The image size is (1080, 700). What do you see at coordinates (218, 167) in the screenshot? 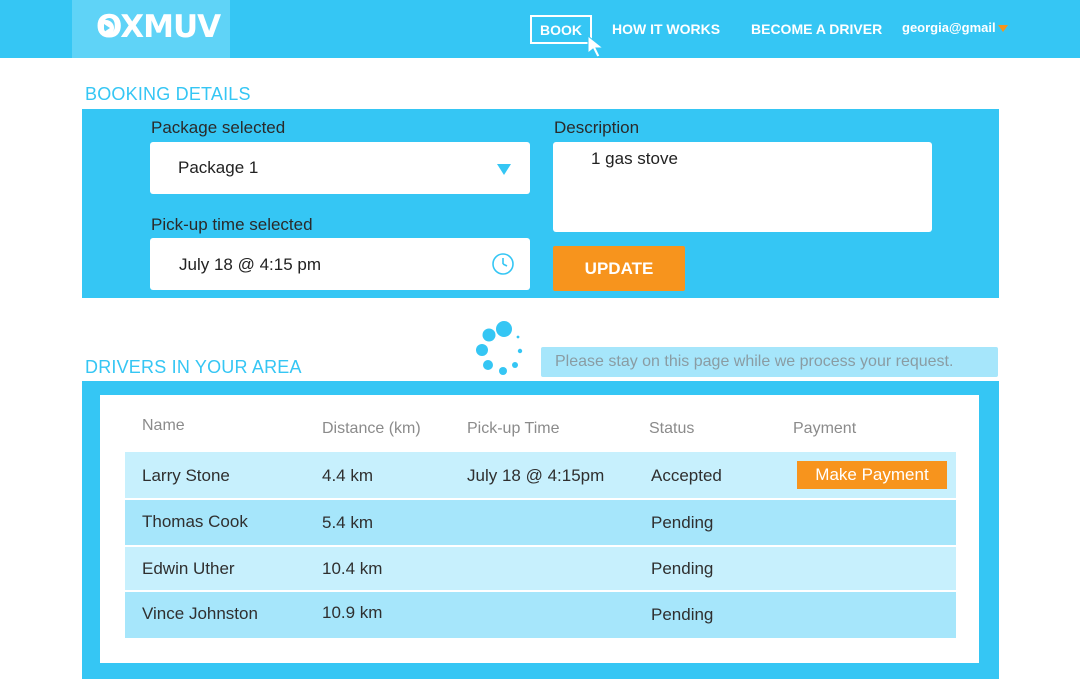
I see `package-value: Package 1` at bounding box center [218, 167].